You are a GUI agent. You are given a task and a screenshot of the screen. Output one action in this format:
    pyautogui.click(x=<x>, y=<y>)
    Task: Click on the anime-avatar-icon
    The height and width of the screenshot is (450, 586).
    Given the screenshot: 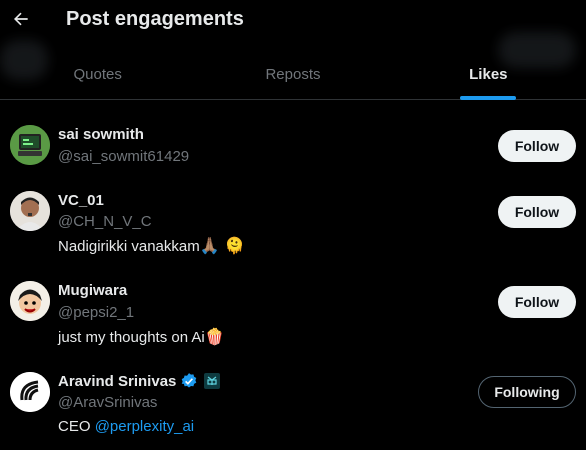 What is the action you would take?
    pyautogui.click(x=30, y=301)
    